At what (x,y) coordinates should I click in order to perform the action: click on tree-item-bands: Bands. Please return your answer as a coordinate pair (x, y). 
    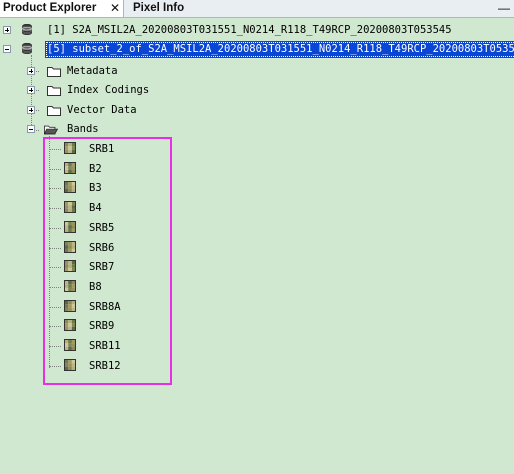
    Looking at the image, I should click on (150, 129).